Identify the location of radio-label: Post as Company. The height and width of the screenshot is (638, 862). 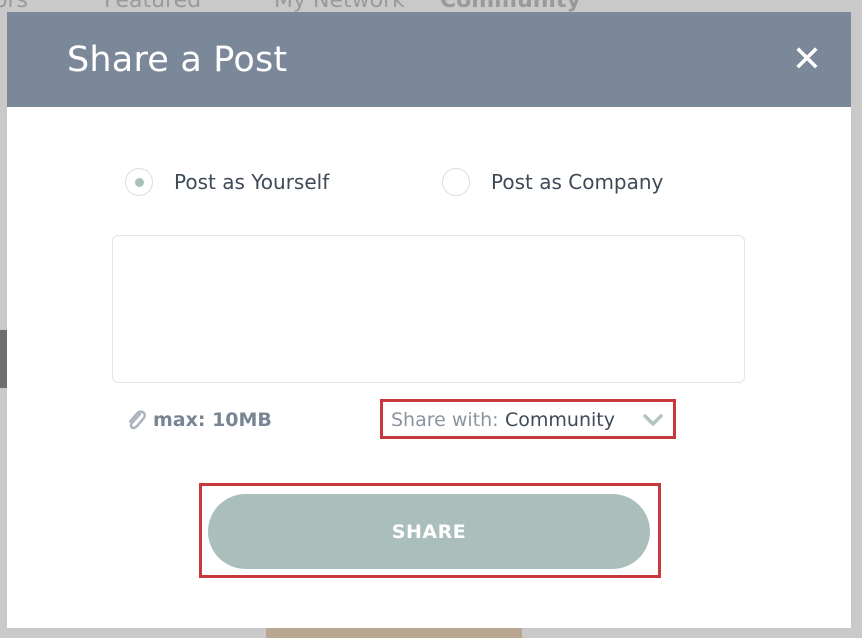
(577, 182).